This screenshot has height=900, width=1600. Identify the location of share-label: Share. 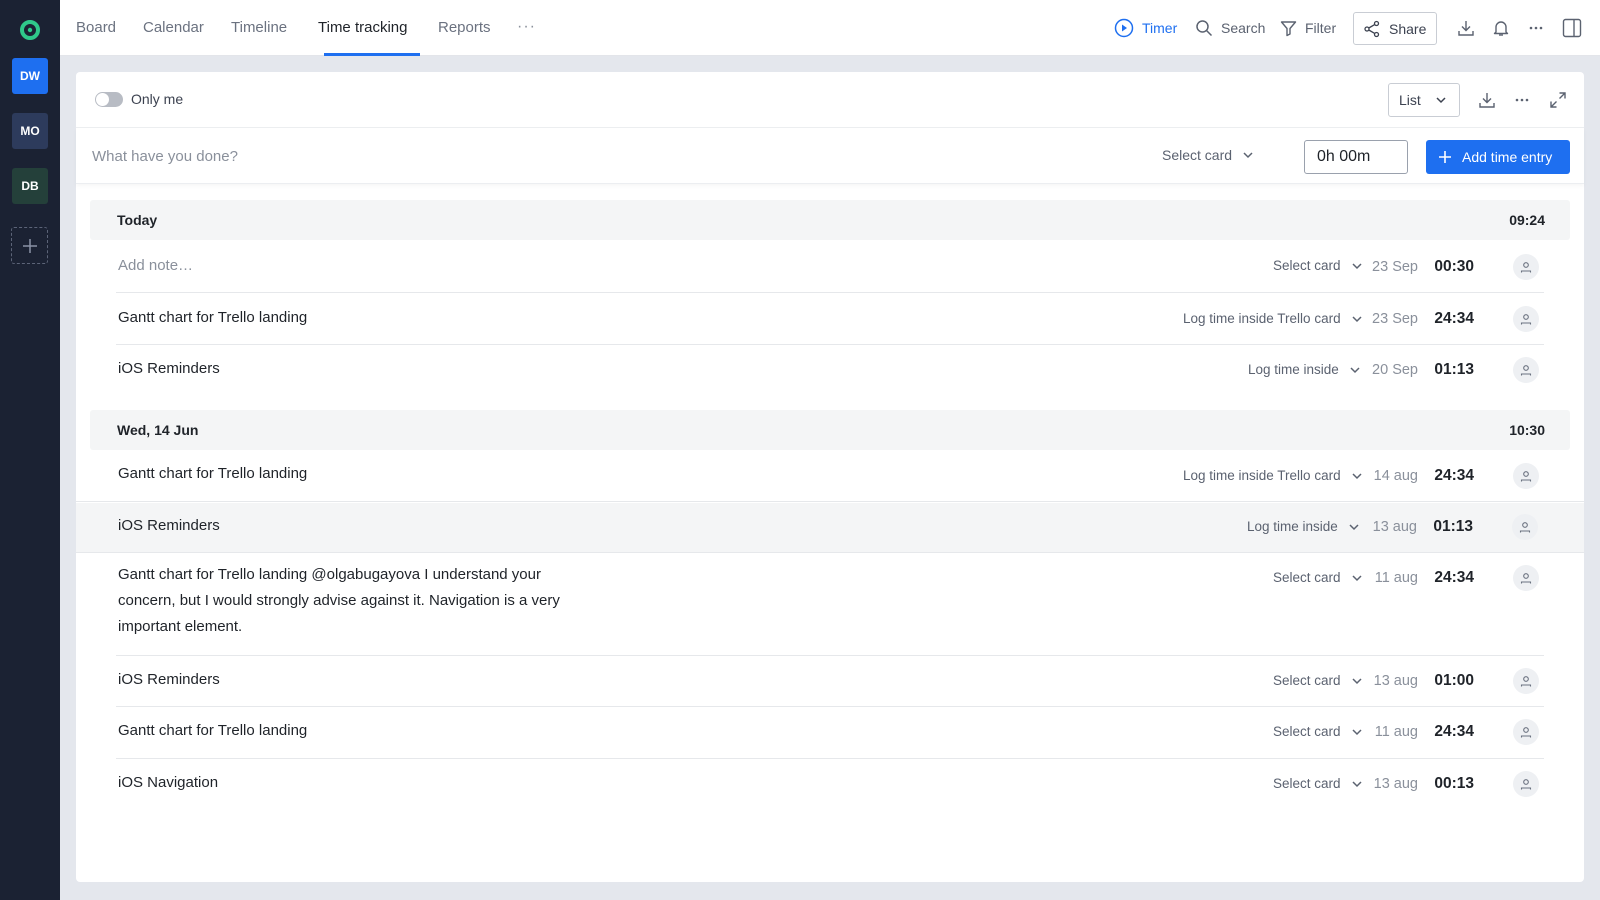
(1408, 28).